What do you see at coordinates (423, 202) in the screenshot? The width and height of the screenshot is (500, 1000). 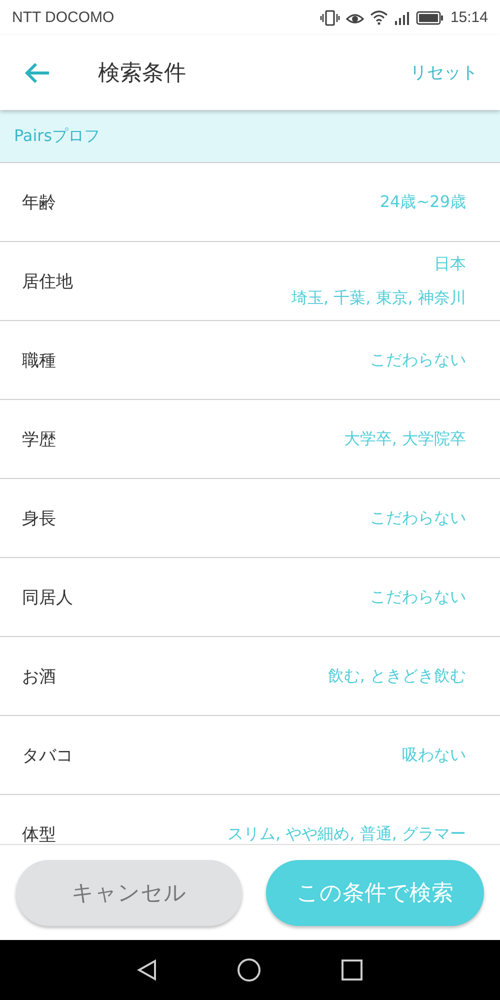 I see `filter-value: 24歳~29歳` at bounding box center [423, 202].